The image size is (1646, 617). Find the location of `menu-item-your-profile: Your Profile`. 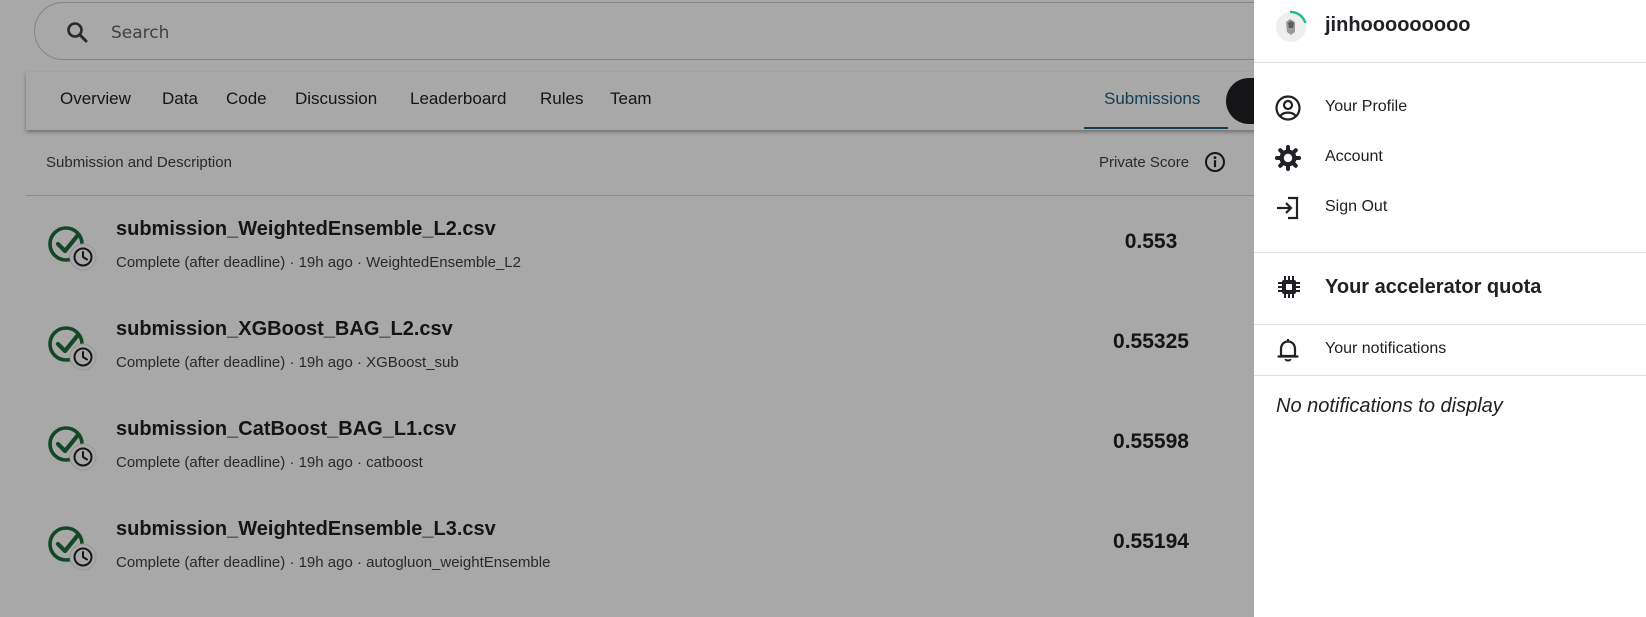

menu-item-your-profile: Your Profile is located at coordinates (1450, 108).